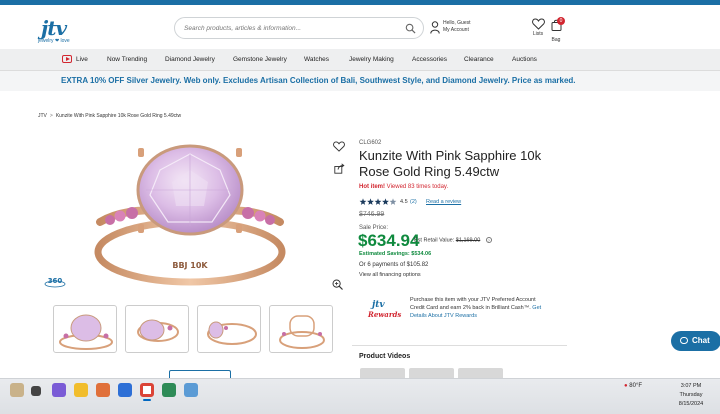 The image size is (720, 414). What do you see at coordinates (468, 240) in the screenshot?
I see `retail-amount: $1,169.00` at bounding box center [468, 240].